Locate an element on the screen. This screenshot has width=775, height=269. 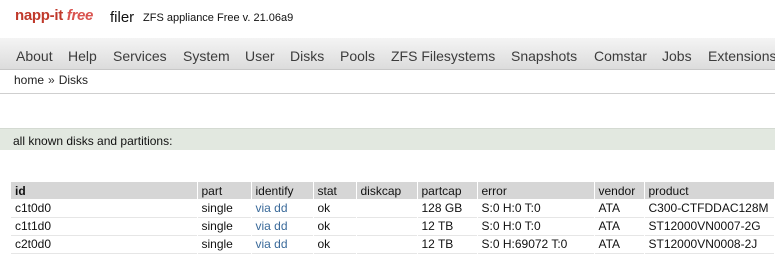
brand-name: napp-it is located at coordinates (39, 15).